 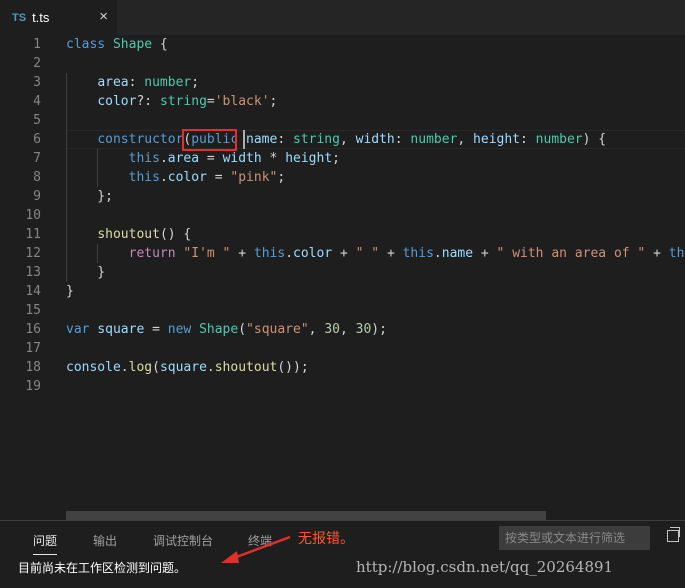 What do you see at coordinates (183, 540) in the screenshot?
I see `tab-debug-console: 调试控制台` at bounding box center [183, 540].